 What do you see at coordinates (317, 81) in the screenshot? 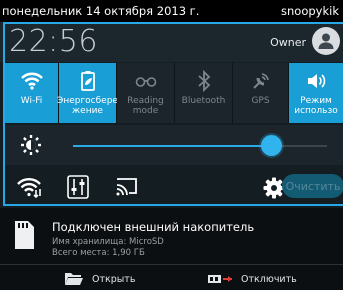
I see `sound-icon` at bounding box center [317, 81].